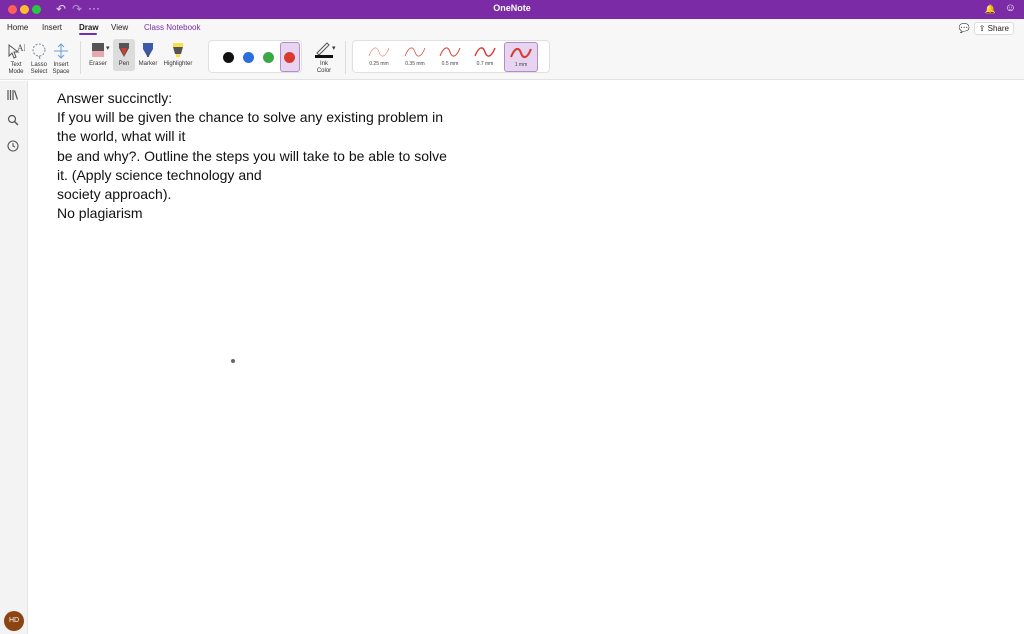 This screenshot has height=634, width=1024. I want to click on insert-space-label-1: Insert, so click(61, 65).